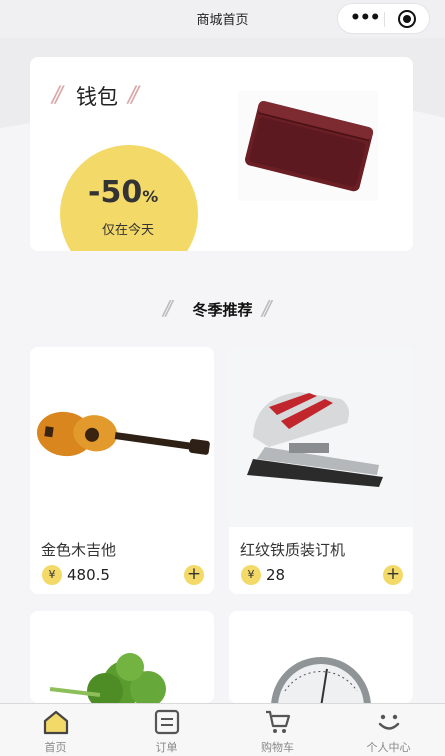  Describe the element at coordinates (150, 196) in the screenshot. I see `discount-unit: %` at that location.